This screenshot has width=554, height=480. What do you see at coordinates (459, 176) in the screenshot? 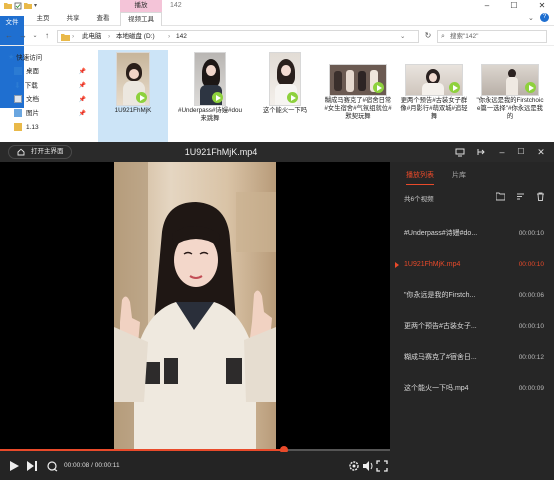
I see `tab-library: 片库` at bounding box center [459, 176].